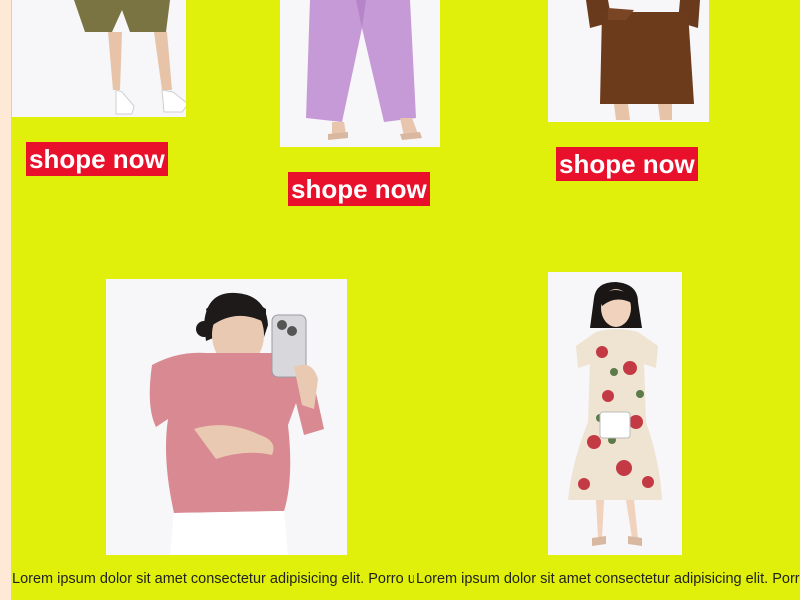  I want to click on product-image-pink-top, so click(226, 417).